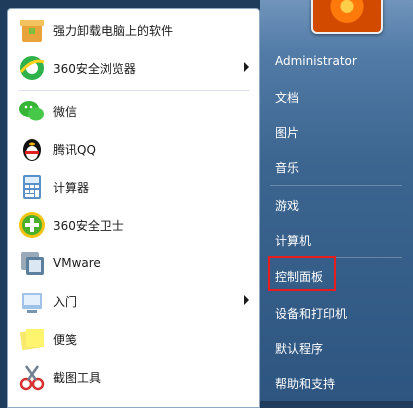 This screenshot has width=413, height=408. I want to click on calculator-icon, so click(32, 187).